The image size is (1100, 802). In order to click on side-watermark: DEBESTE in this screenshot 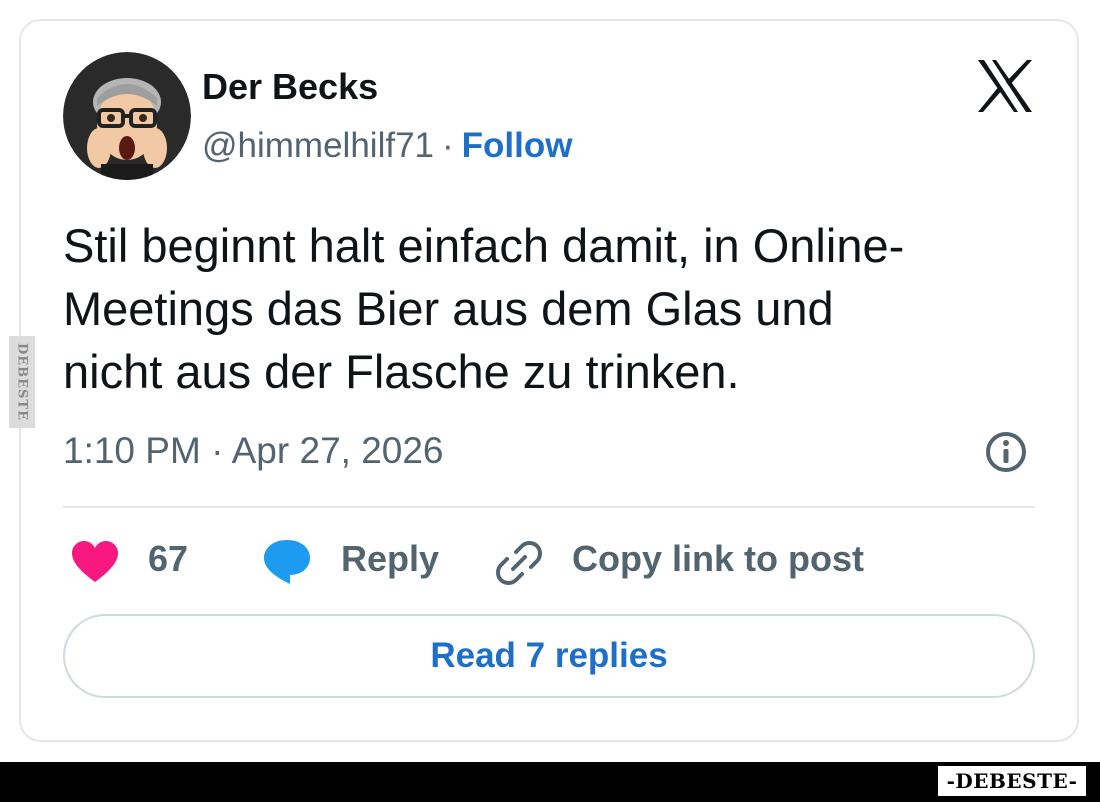, I will do `click(22, 382)`.